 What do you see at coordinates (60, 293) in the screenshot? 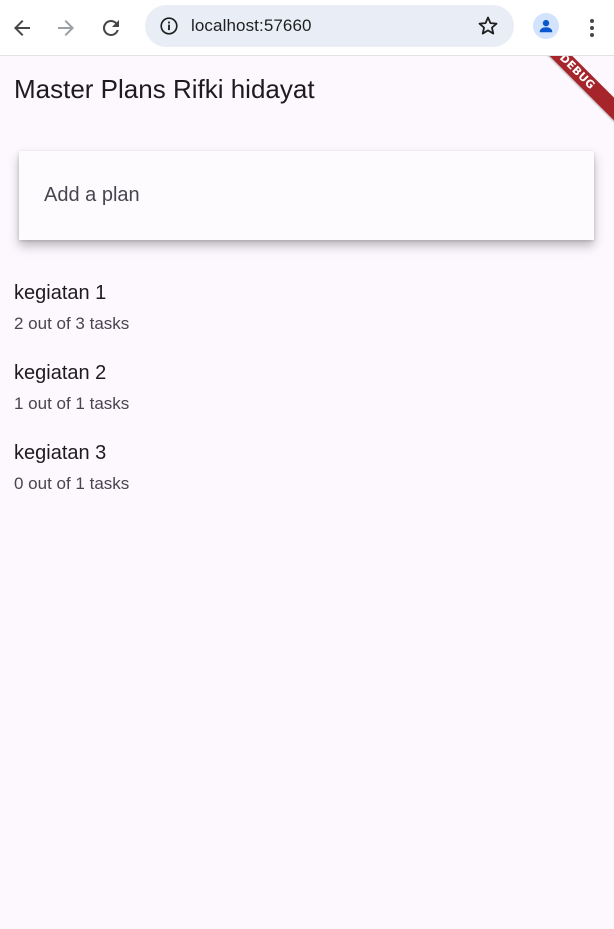
I see `plan-name: kegiatan 1` at bounding box center [60, 293].